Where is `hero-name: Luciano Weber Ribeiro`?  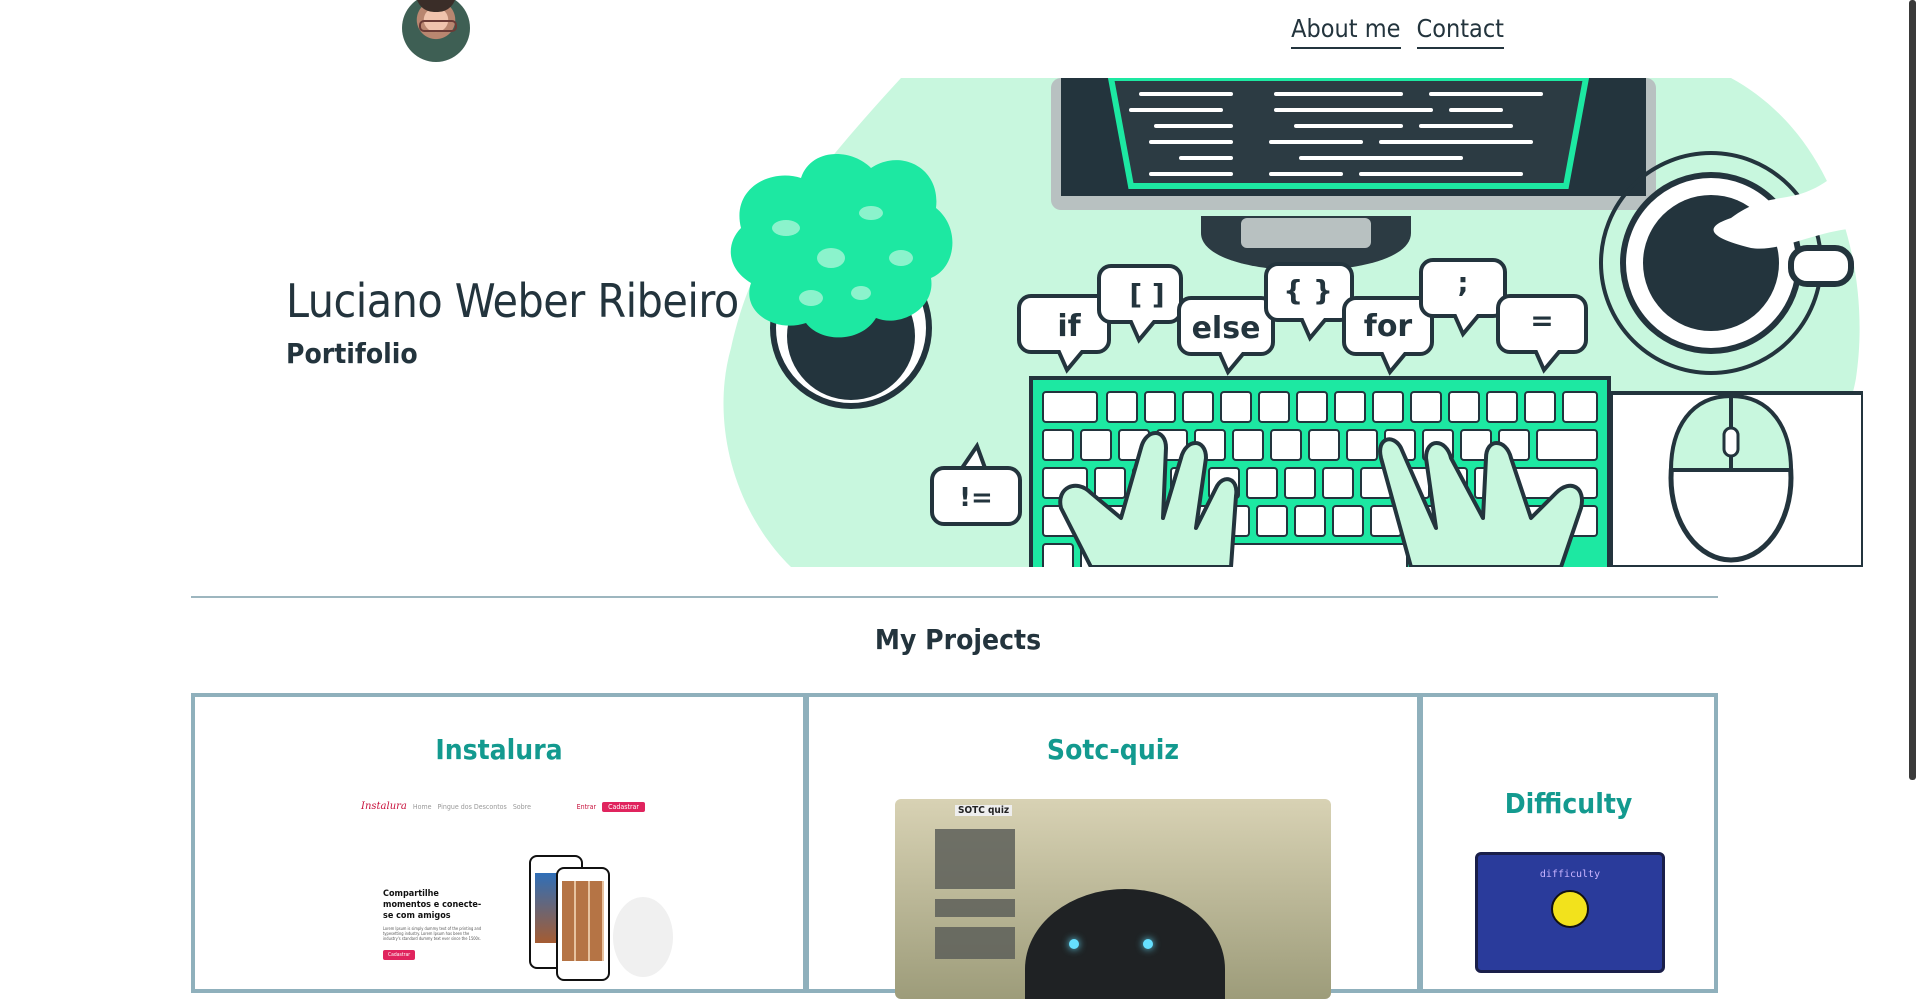 hero-name: Luciano Weber Ribeiro is located at coordinates (512, 301).